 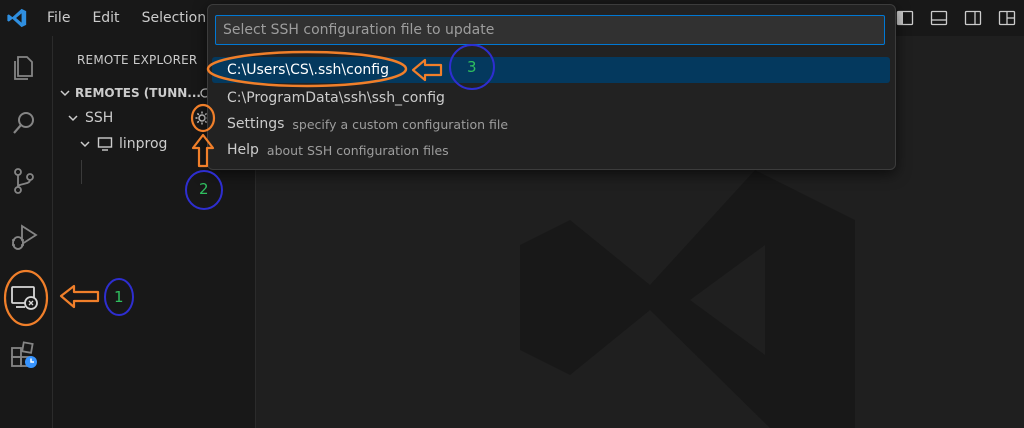 I want to click on run-debug-button, so click(x=24, y=237).